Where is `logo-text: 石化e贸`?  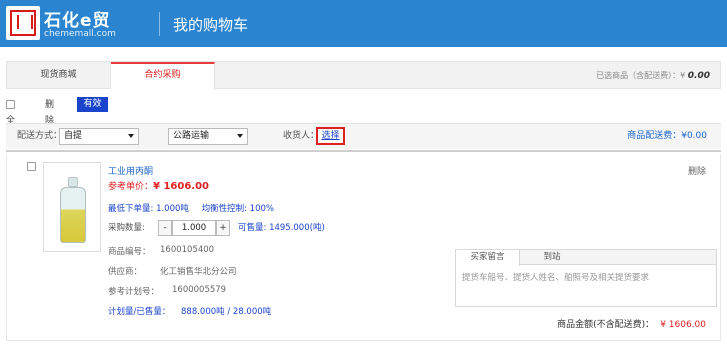 logo-text: 石化e贸 is located at coordinates (77, 18).